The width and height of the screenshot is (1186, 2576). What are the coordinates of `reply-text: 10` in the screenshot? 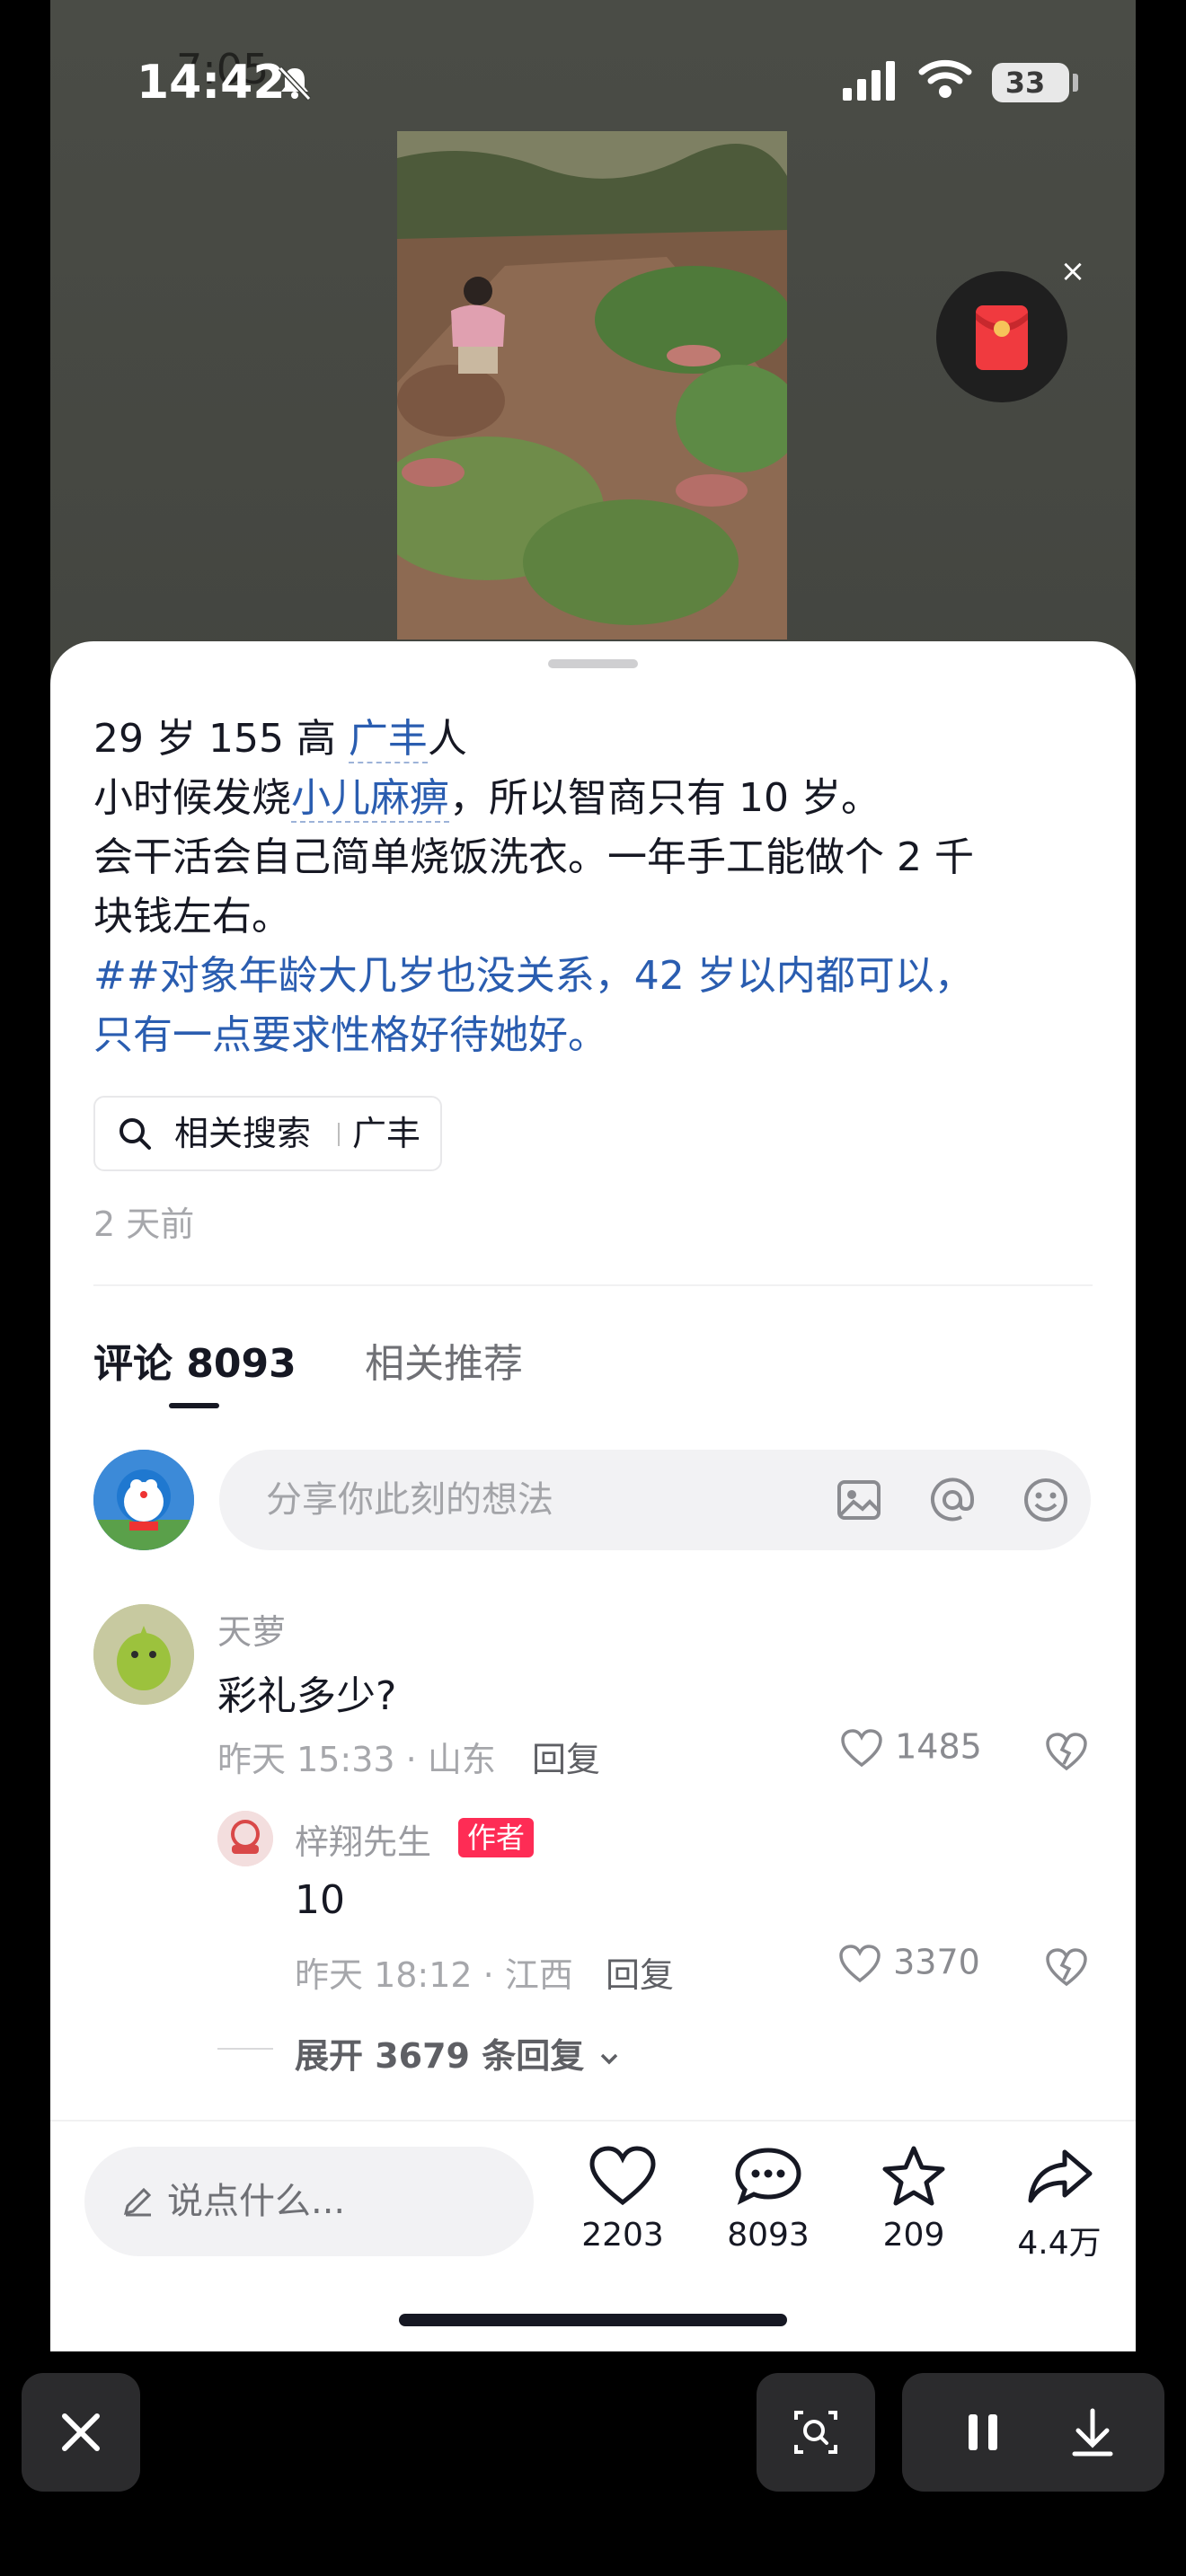 It's located at (320, 1900).